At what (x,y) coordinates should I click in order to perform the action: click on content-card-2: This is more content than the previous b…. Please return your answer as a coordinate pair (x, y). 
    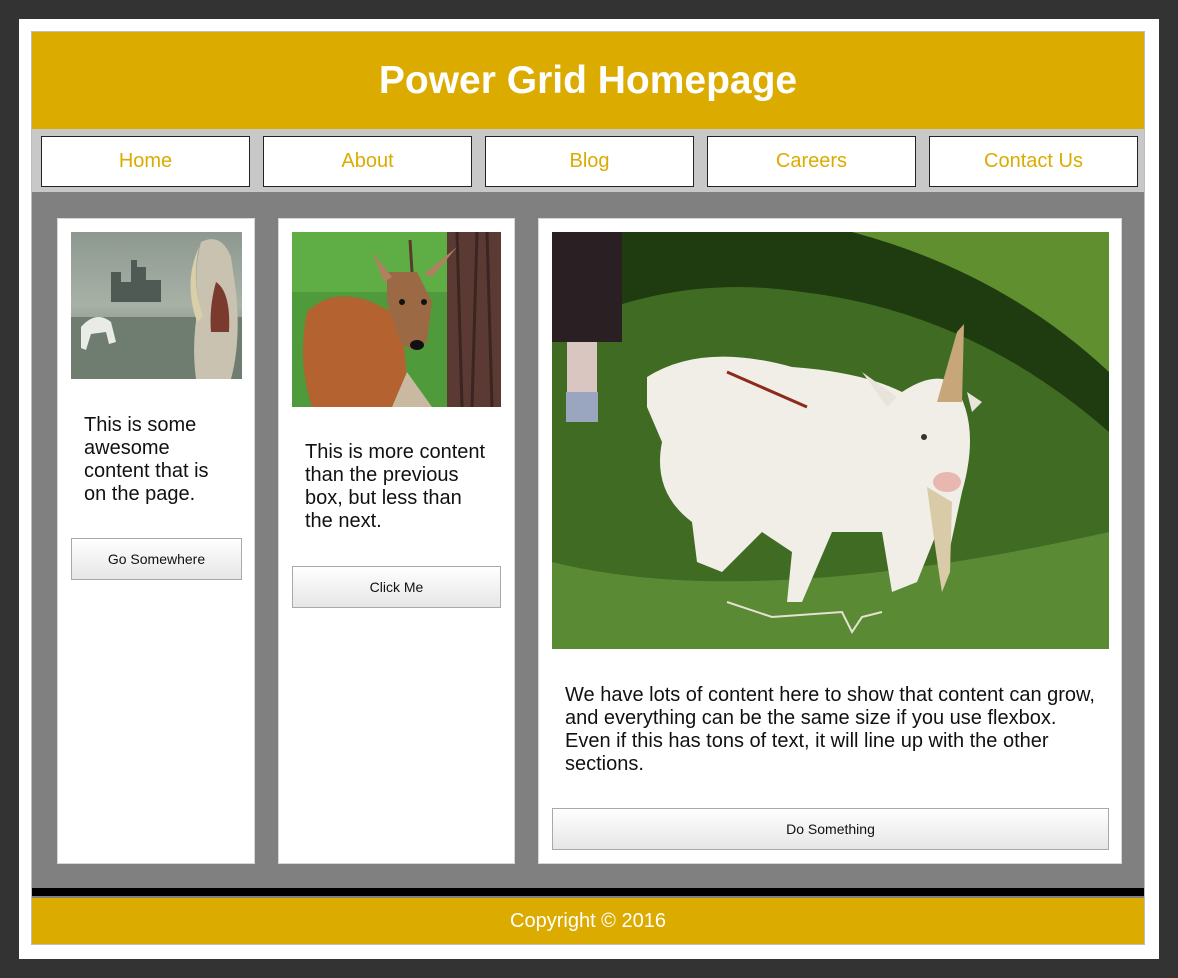
    Looking at the image, I should click on (396, 541).